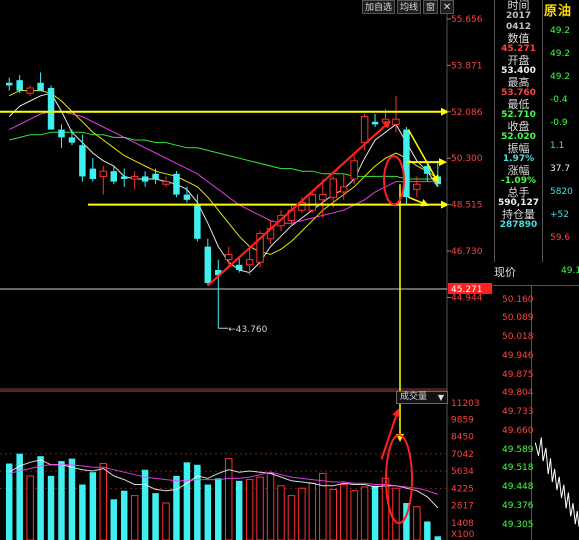  I want to click on realtime-price-value: 49.1, so click(570, 271).